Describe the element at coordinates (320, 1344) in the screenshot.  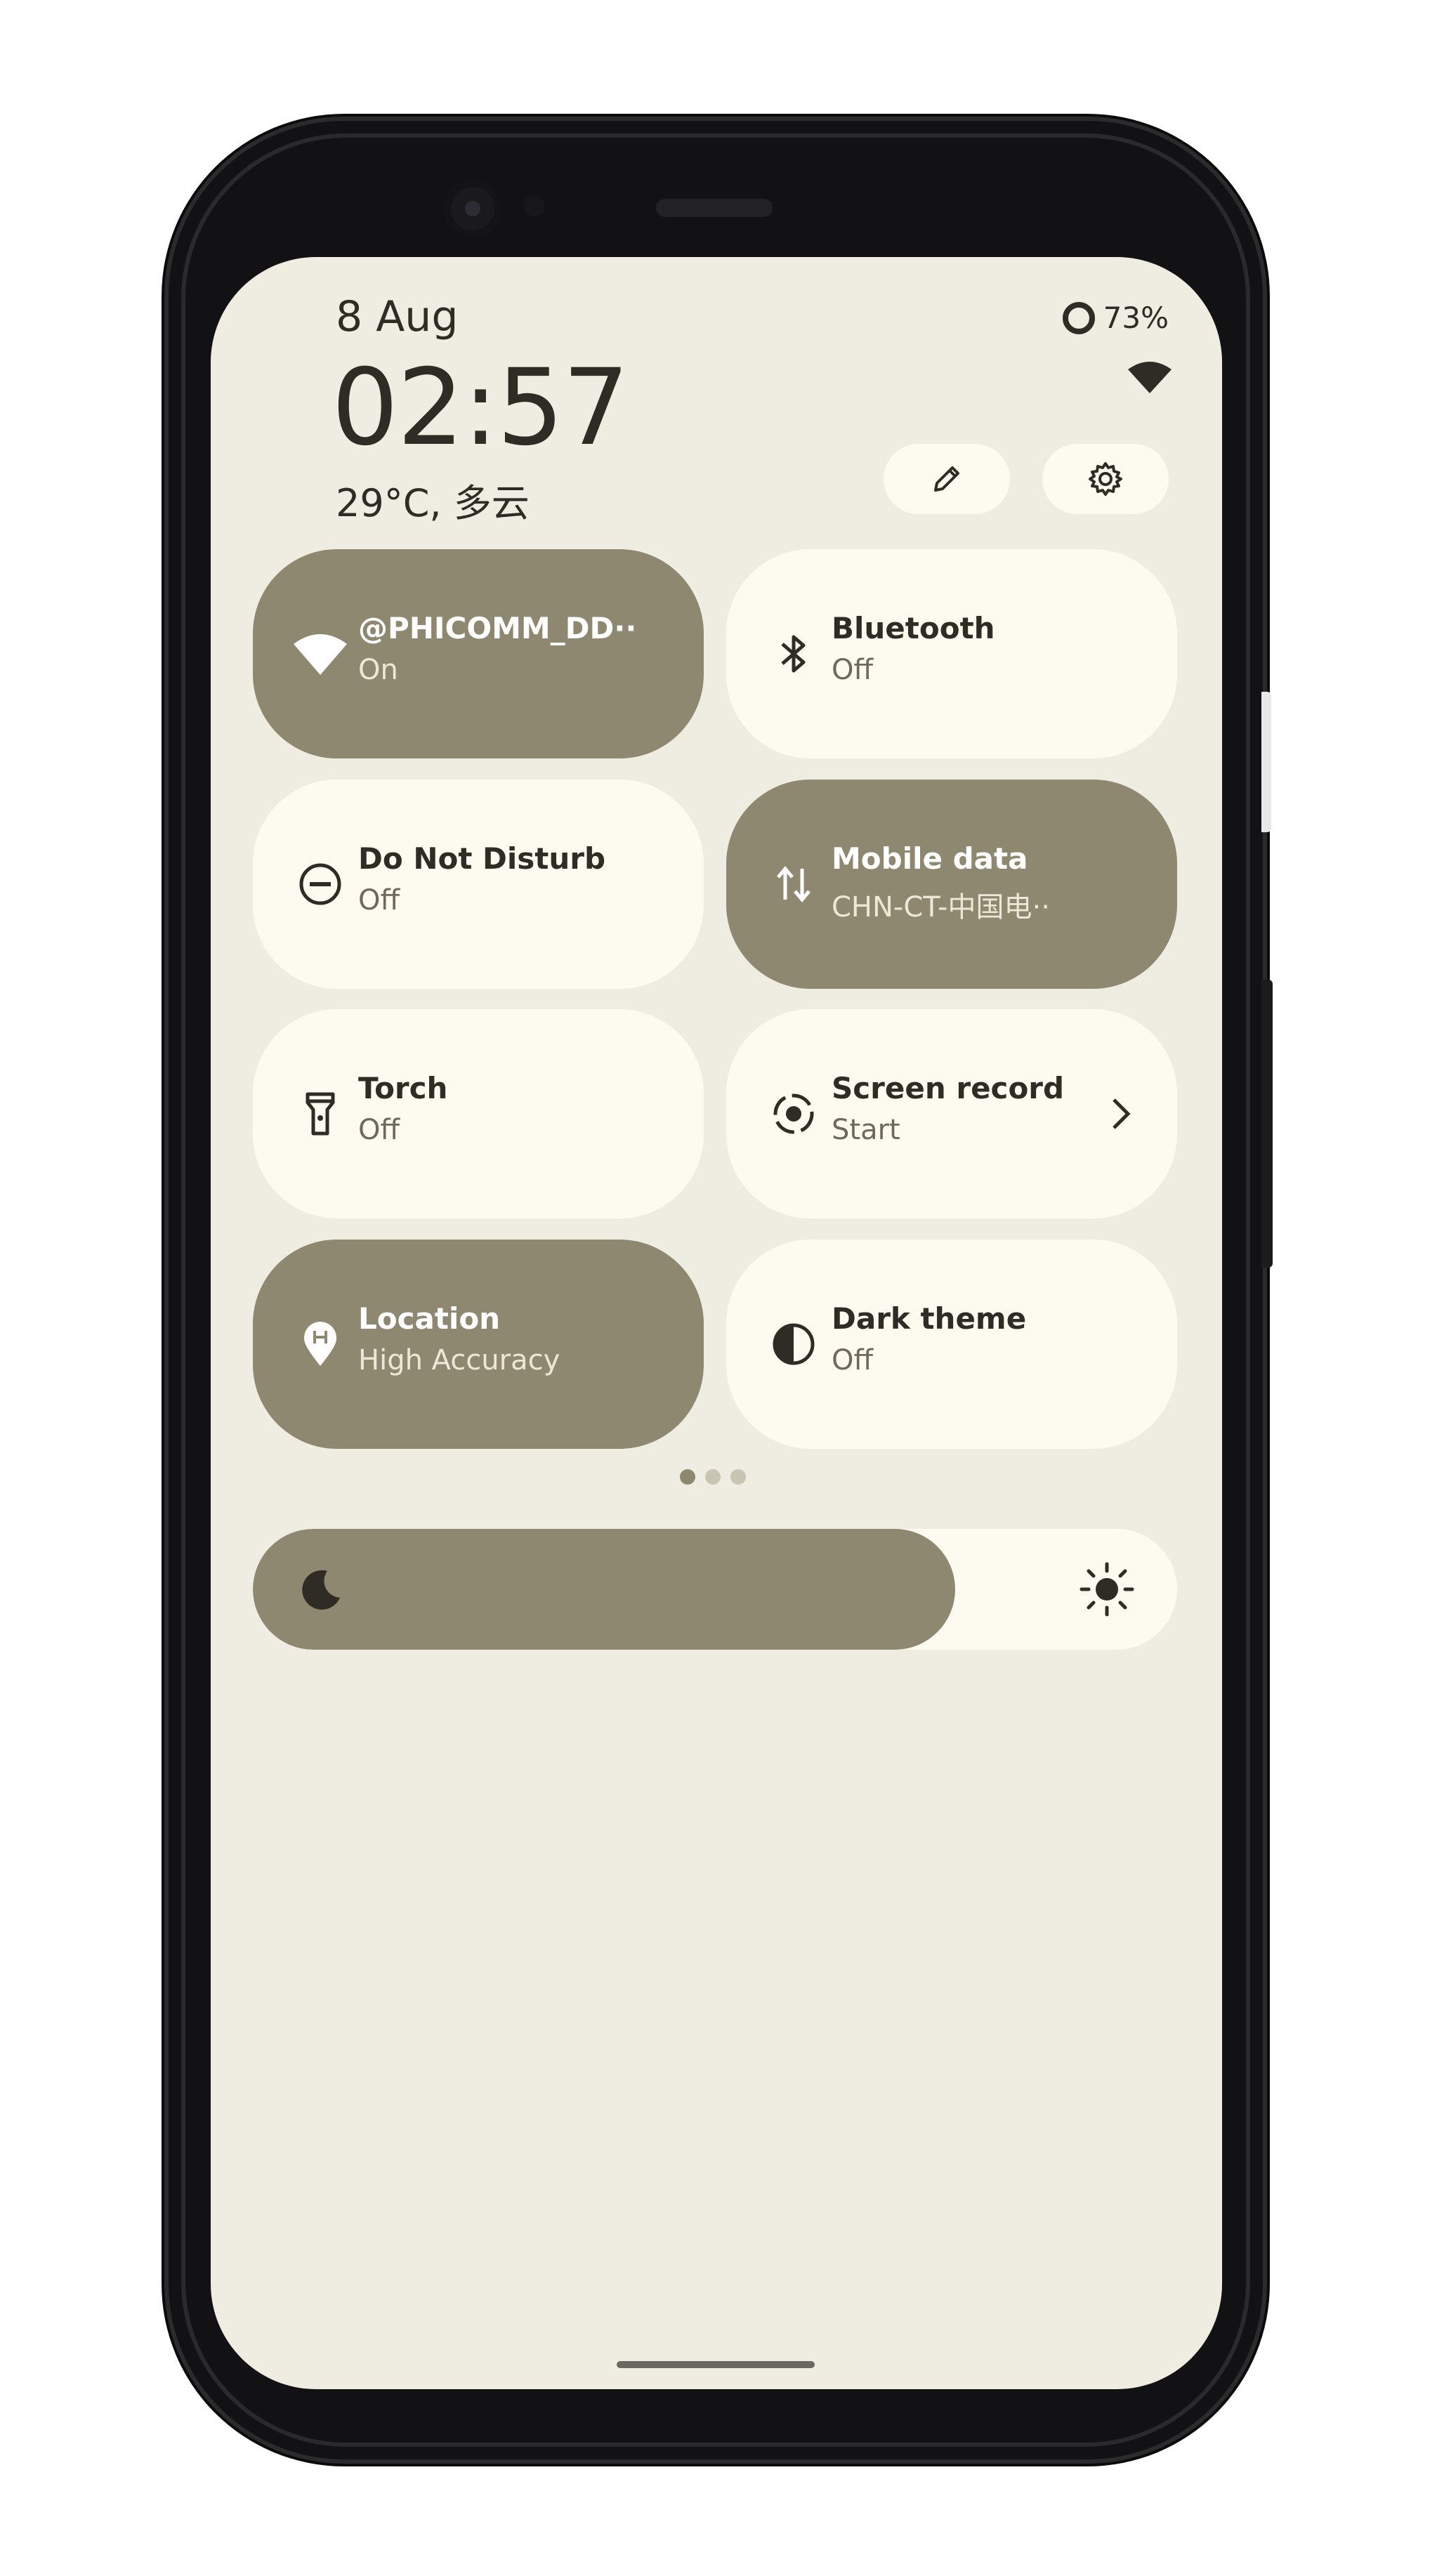
I see `location-icon` at that location.